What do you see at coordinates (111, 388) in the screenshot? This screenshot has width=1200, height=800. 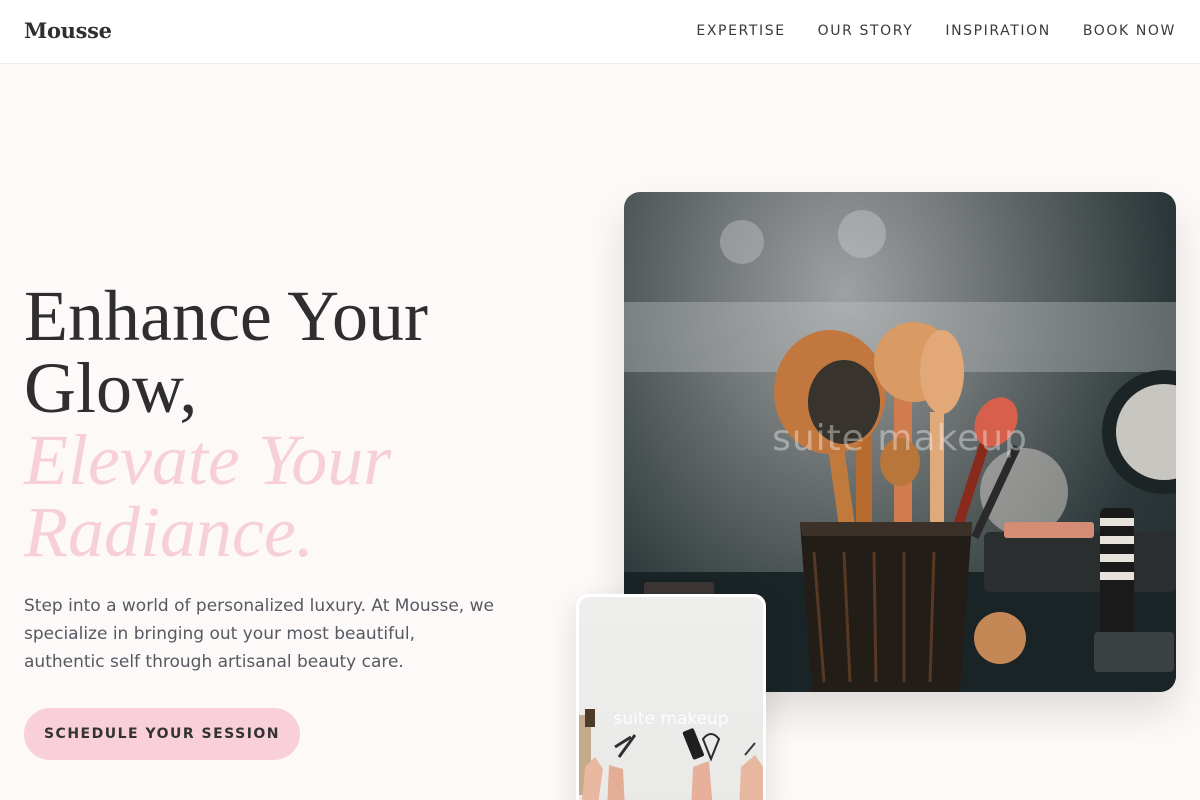 I see `headline-line-2: Glow,` at bounding box center [111, 388].